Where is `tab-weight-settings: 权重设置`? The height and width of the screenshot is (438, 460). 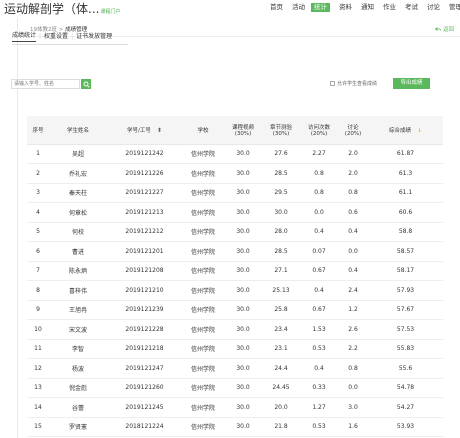
tab-weight-settings: 权重设置 is located at coordinates (56, 36).